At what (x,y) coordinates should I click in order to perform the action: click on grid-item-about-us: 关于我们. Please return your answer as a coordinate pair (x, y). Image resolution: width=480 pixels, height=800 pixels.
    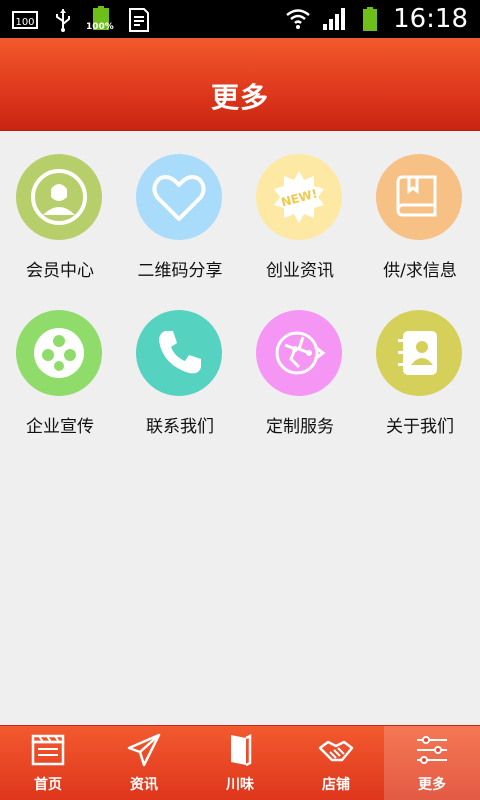
    Looking at the image, I should click on (420, 383).